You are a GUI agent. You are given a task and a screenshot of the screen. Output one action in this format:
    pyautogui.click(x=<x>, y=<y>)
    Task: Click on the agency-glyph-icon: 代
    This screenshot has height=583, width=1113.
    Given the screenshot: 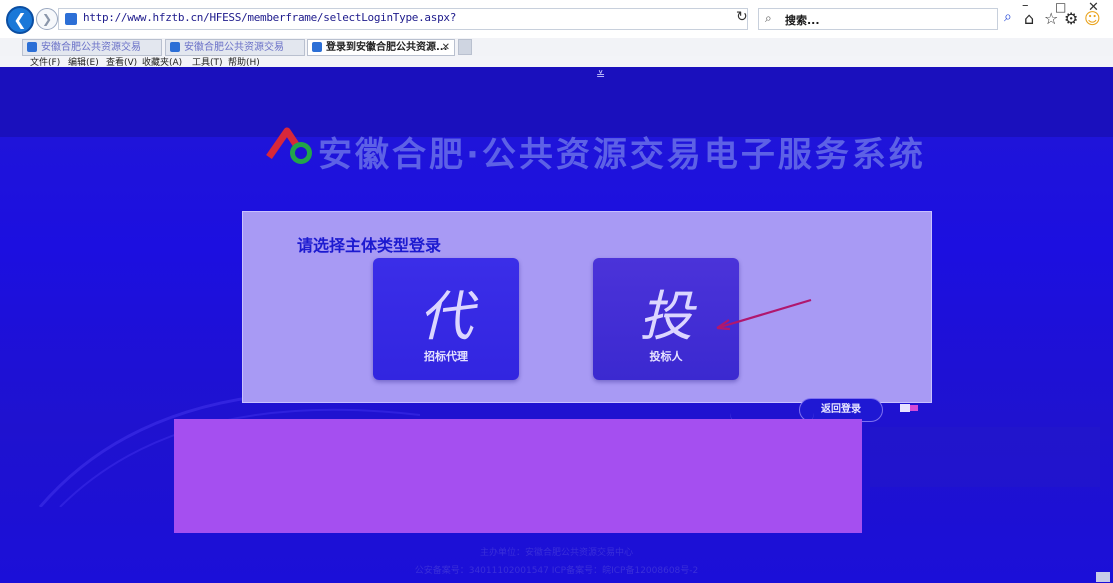 What is the action you would take?
    pyautogui.click(x=446, y=316)
    